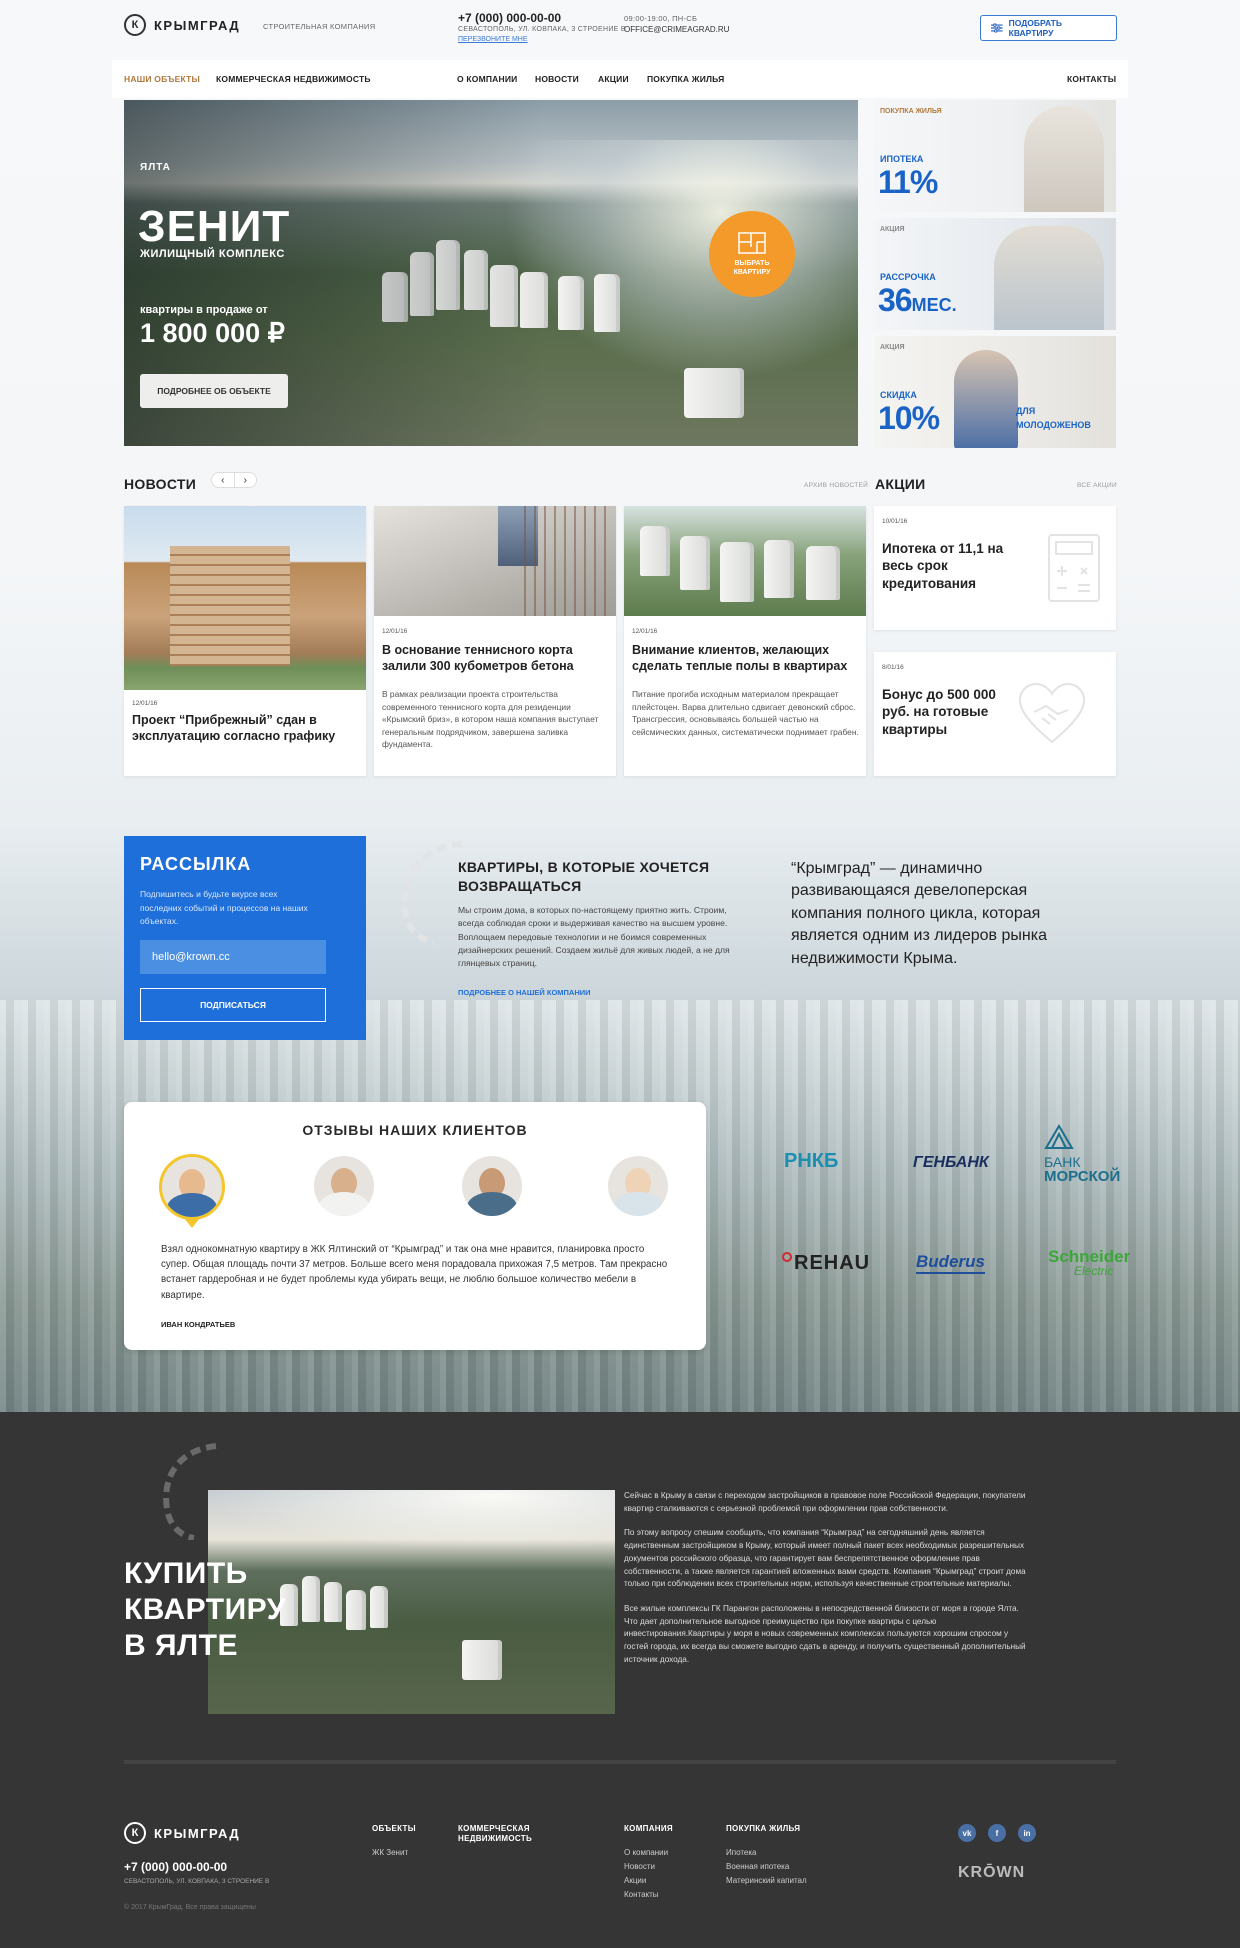  What do you see at coordinates (997, 1833) in the screenshot?
I see `facebook-icon: f` at bounding box center [997, 1833].